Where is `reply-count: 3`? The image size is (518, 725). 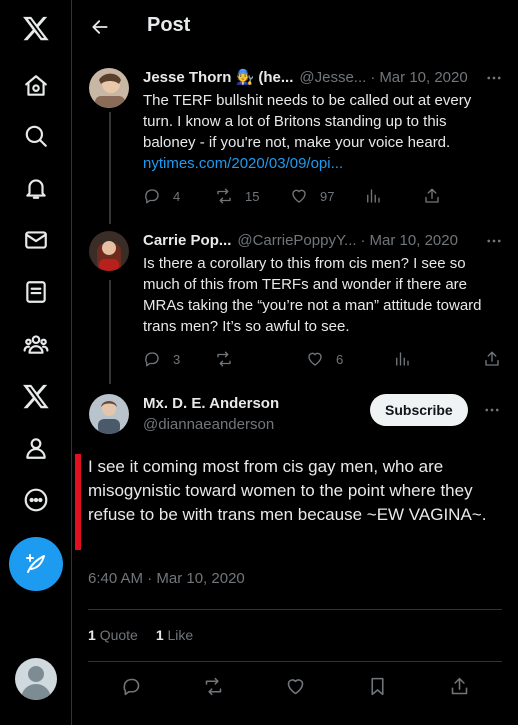
reply-count: 3 is located at coordinates (177, 359).